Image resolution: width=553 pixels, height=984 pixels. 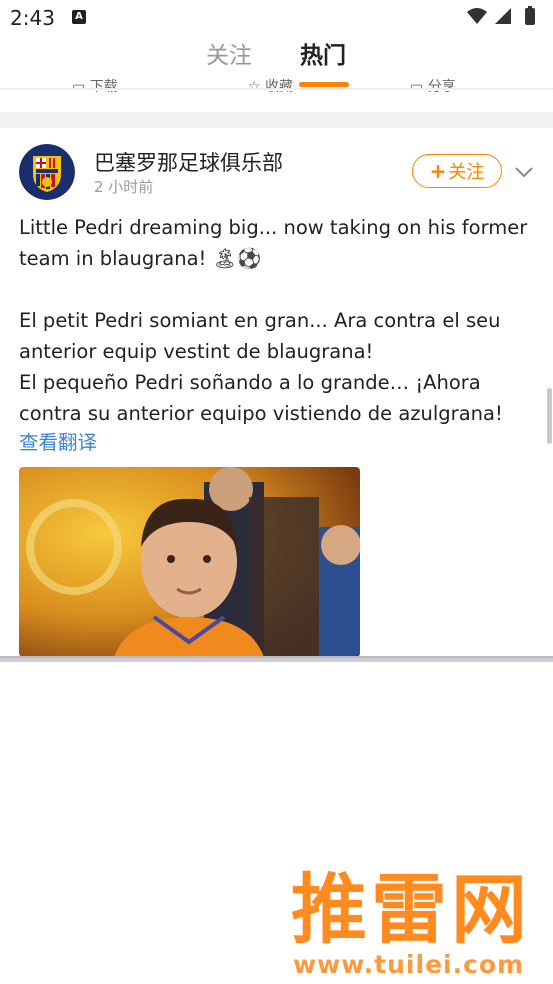 What do you see at coordinates (58, 440) in the screenshot?
I see `view-translation-link: 查看翻译` at bounding box center [58, 440].